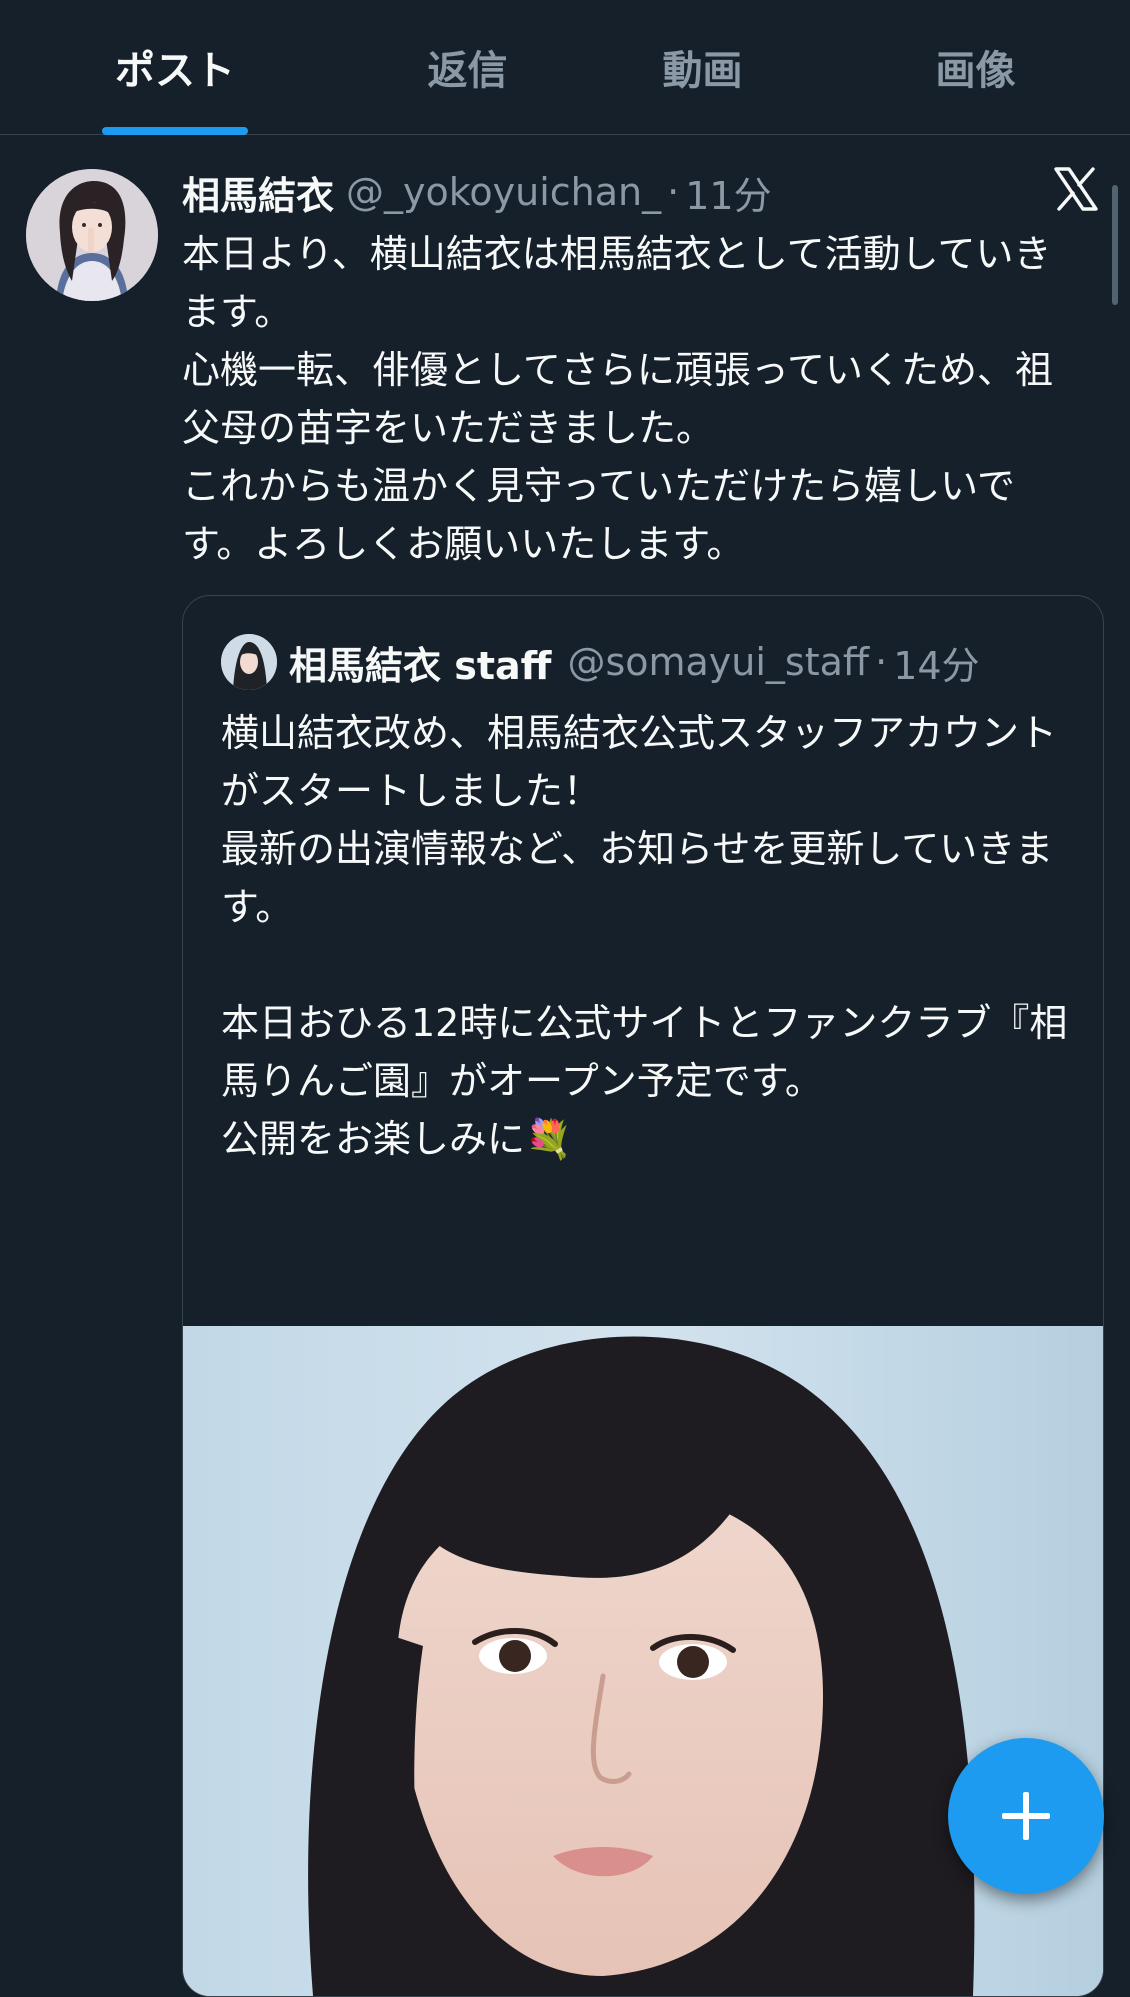  What do you see at coordinates (975, 71) in the screenshot?
I see `tab-images-label: 画像` at bounding box center [975, 71].